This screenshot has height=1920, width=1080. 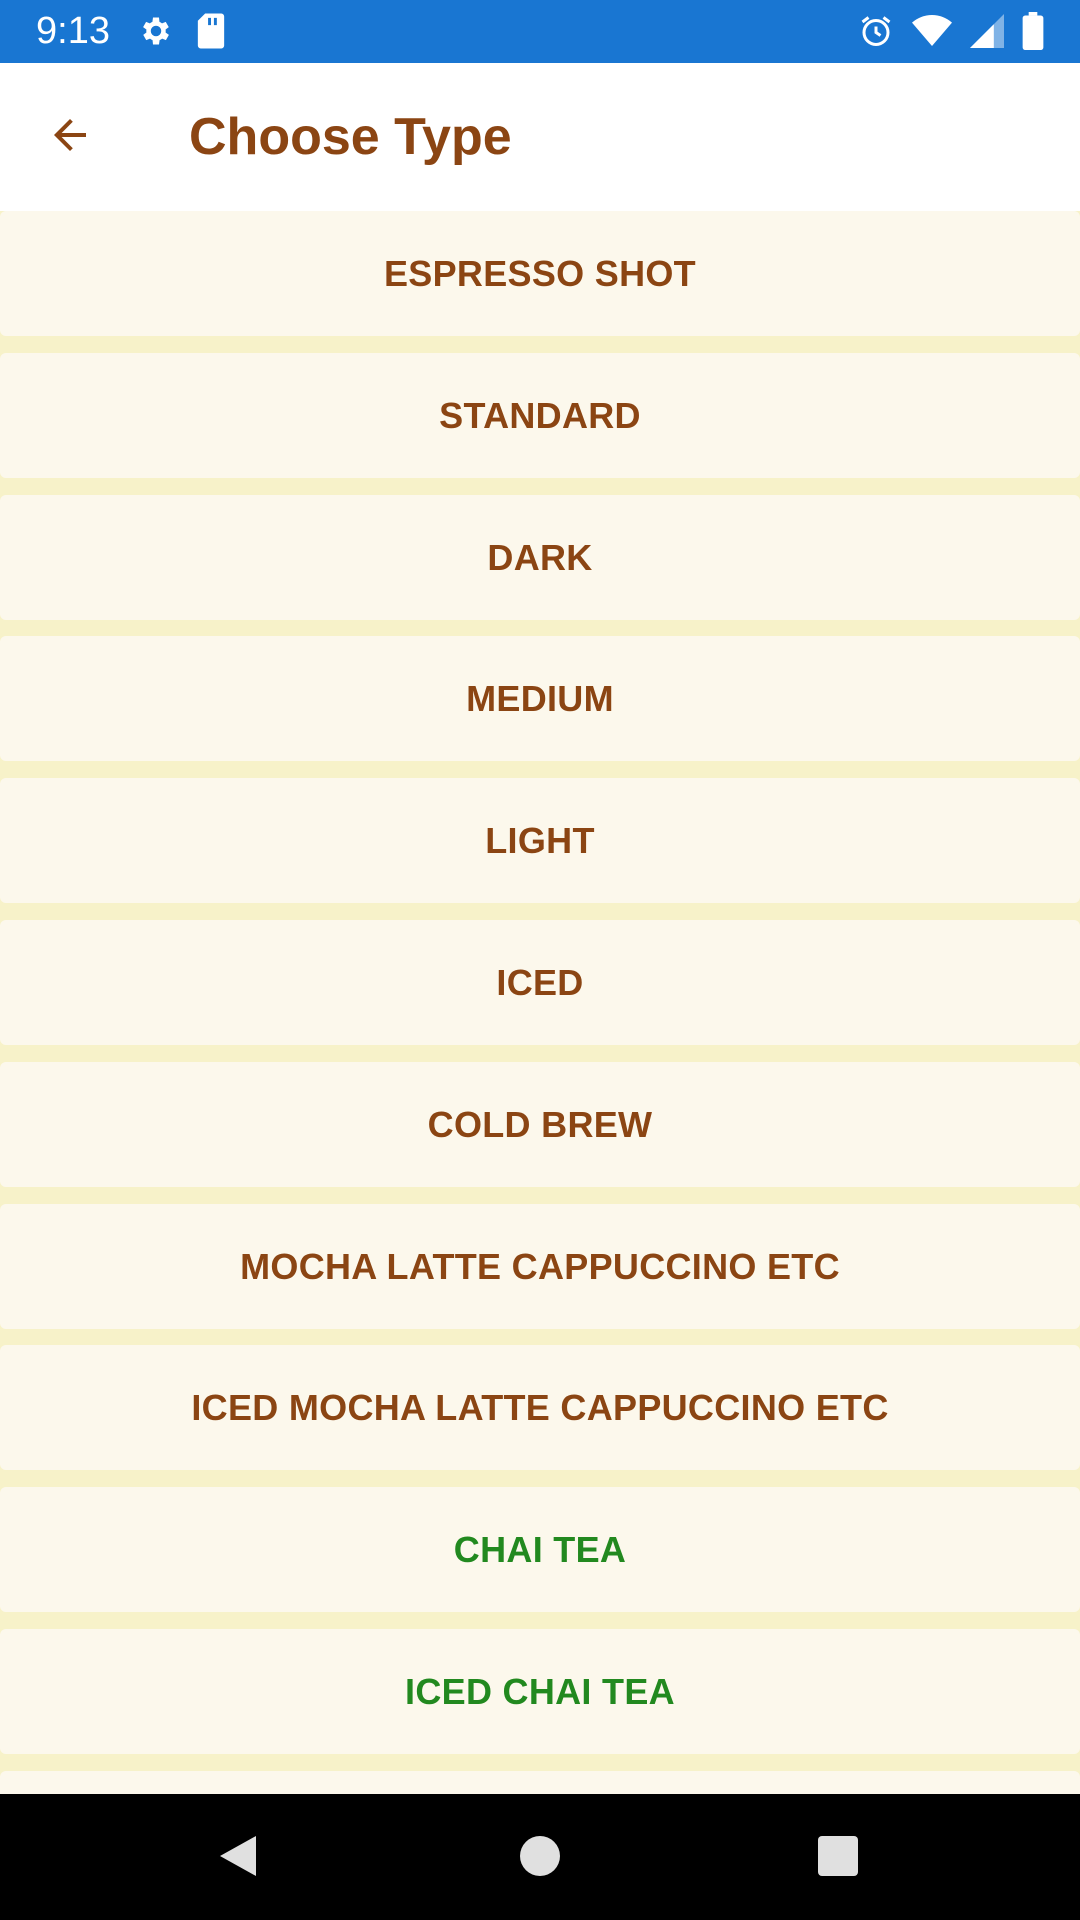 I want to click on home-circle-icon, so click(x=540, y=1858).